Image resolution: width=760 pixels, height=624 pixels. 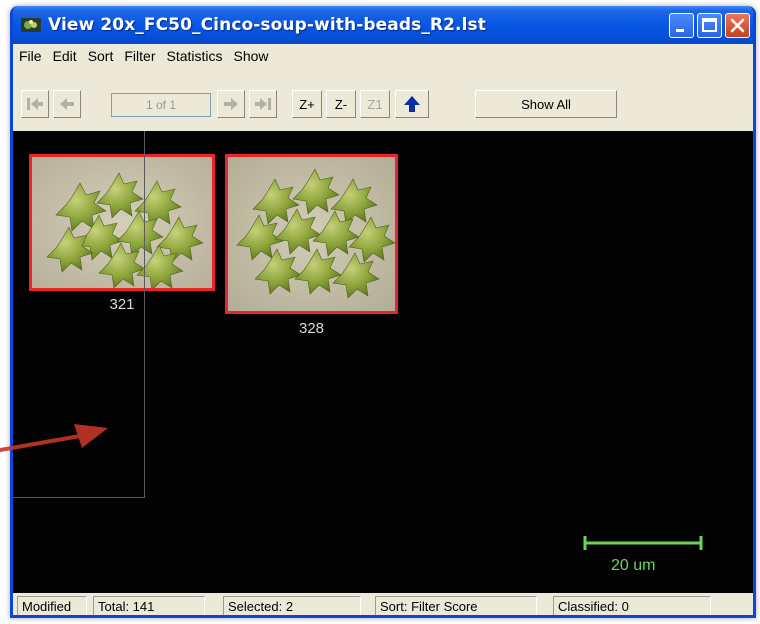 I want to click on status-modified: Modified, so click(x=52, y=605).